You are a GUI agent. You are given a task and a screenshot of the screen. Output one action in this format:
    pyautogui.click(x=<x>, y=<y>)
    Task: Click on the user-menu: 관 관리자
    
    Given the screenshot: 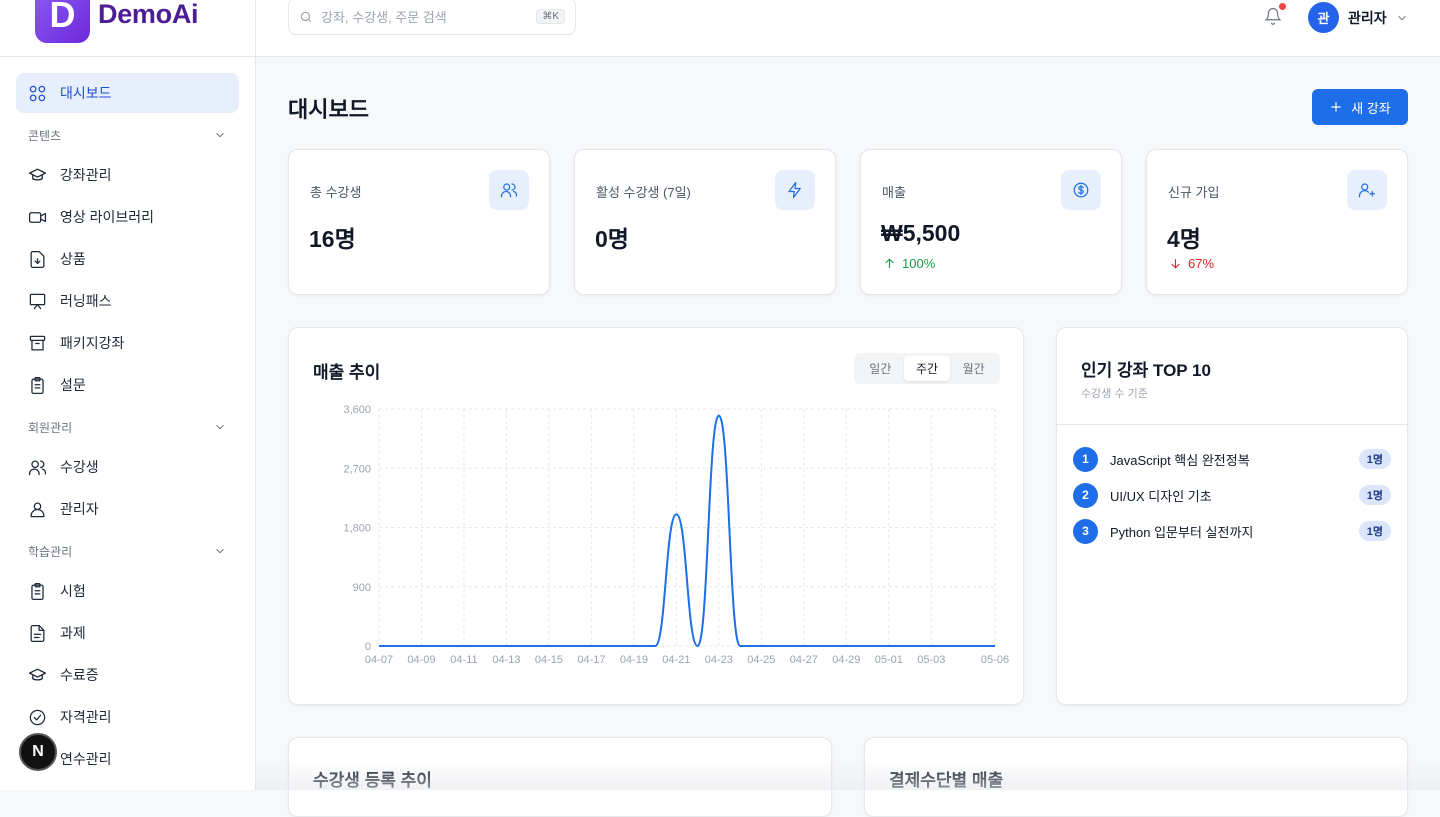 What is the action you would take?
    pyautogui.click(x=1358, y=17)
    